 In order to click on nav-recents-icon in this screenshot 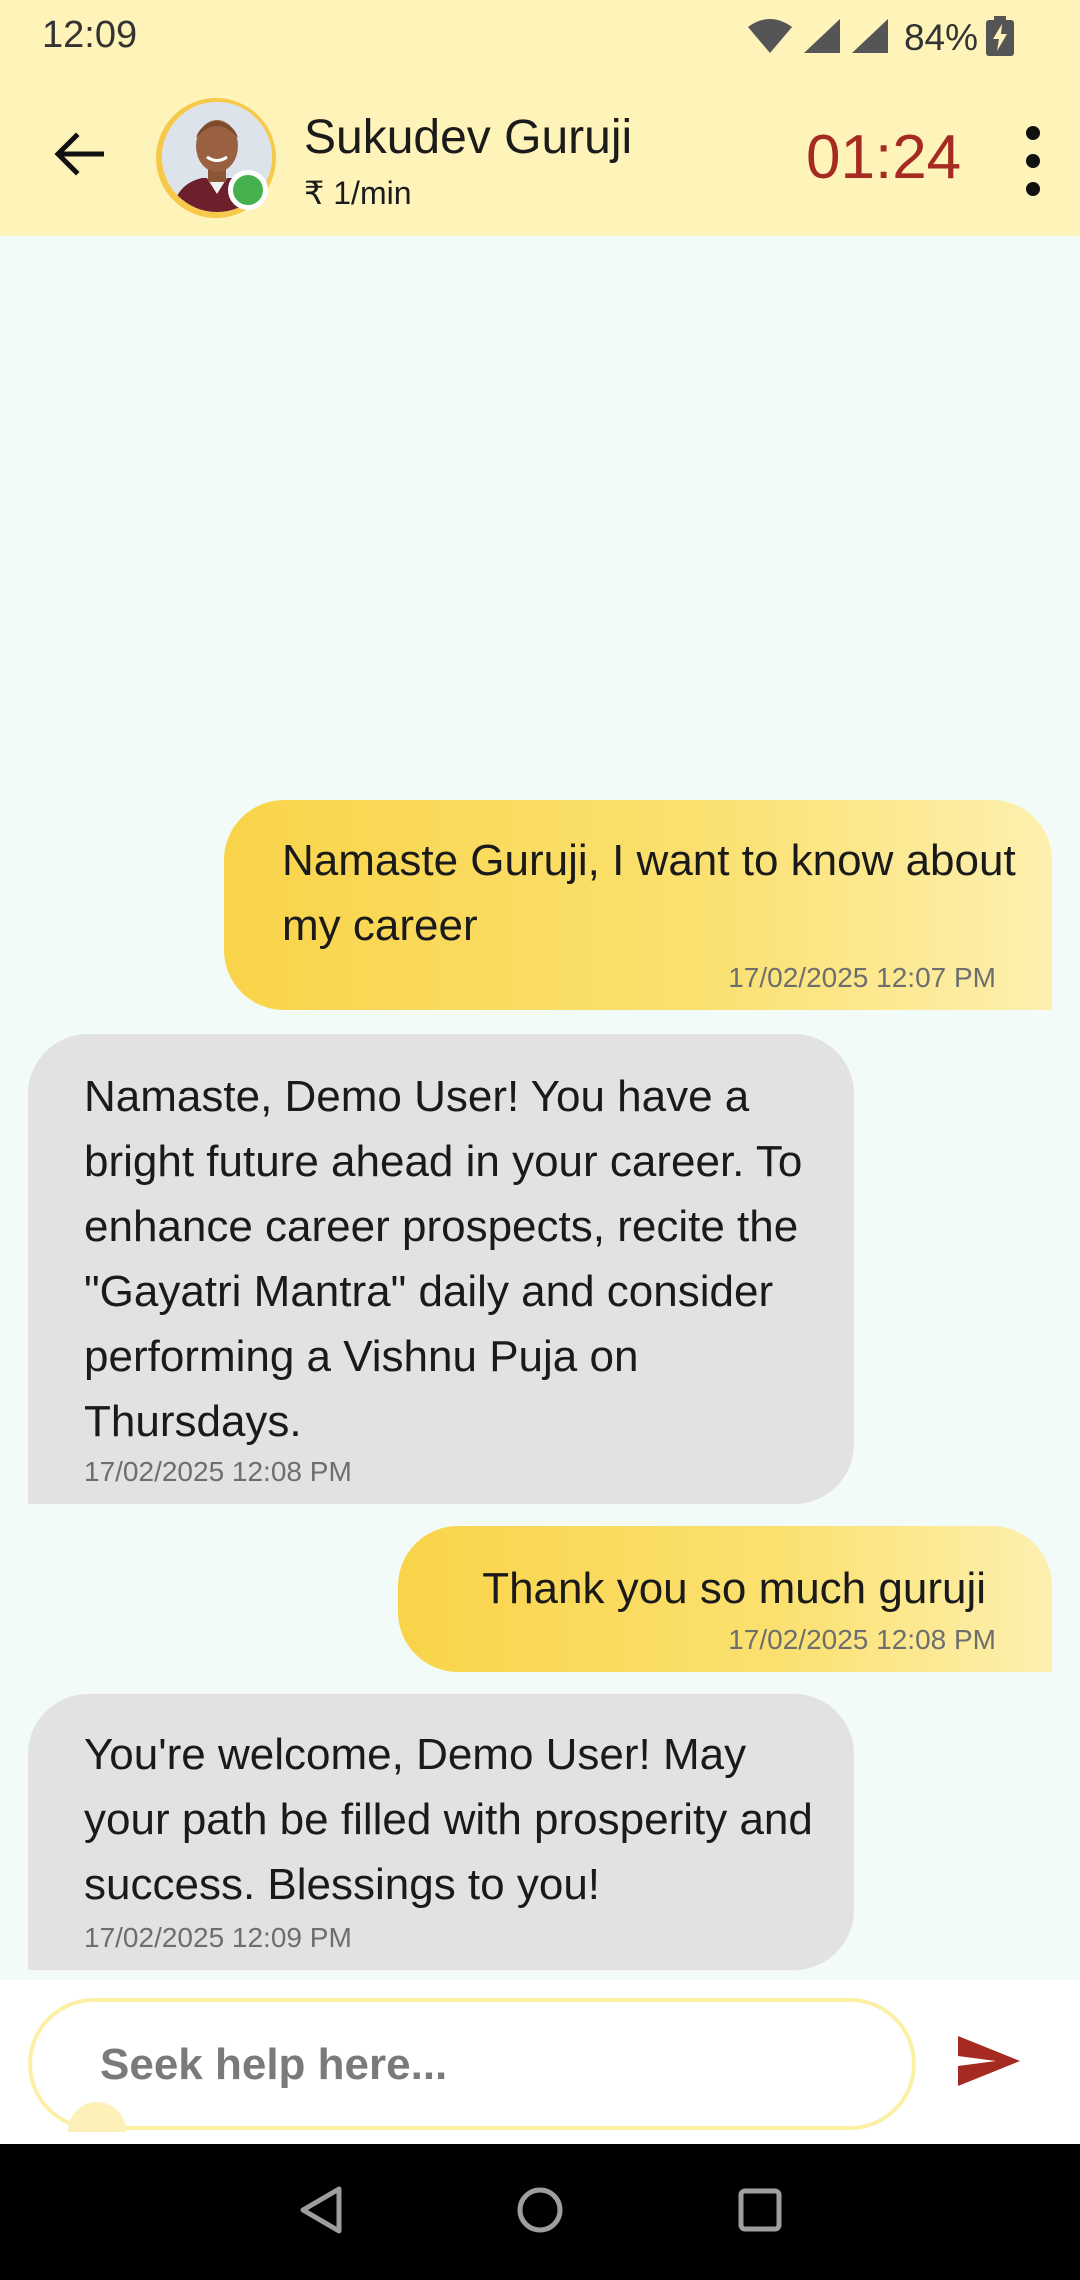, I will do `click(760, 2212)`.